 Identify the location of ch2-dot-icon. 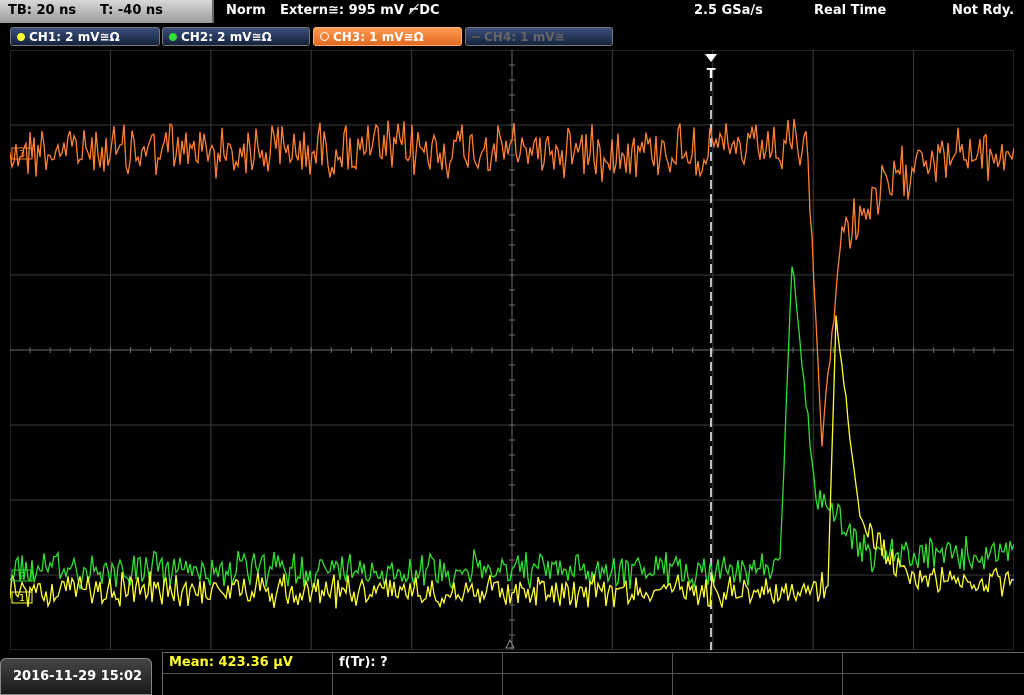
(173, 37).